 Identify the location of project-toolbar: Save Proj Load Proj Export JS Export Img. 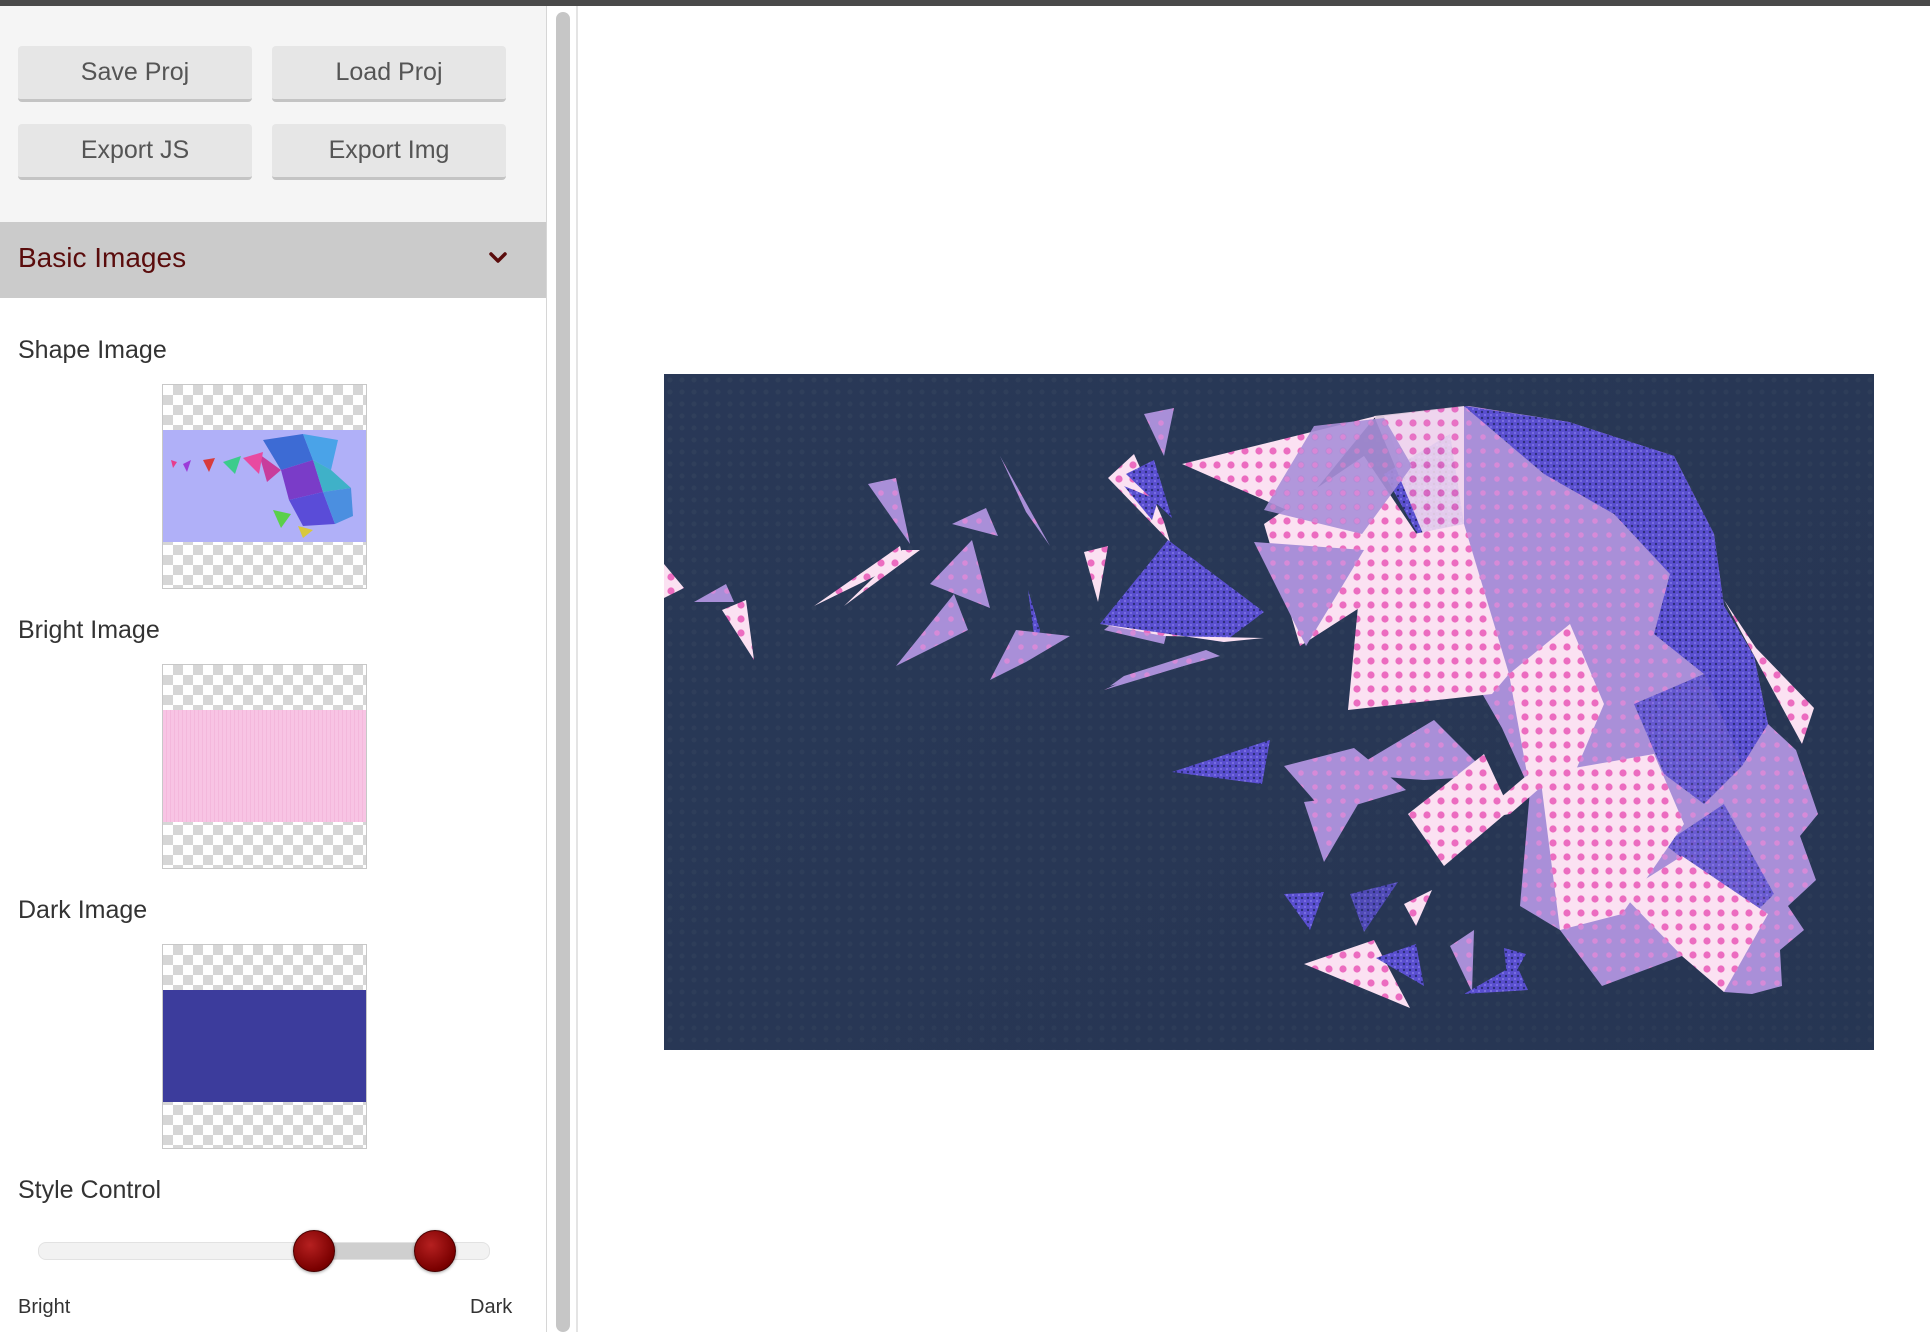
(273, 114).